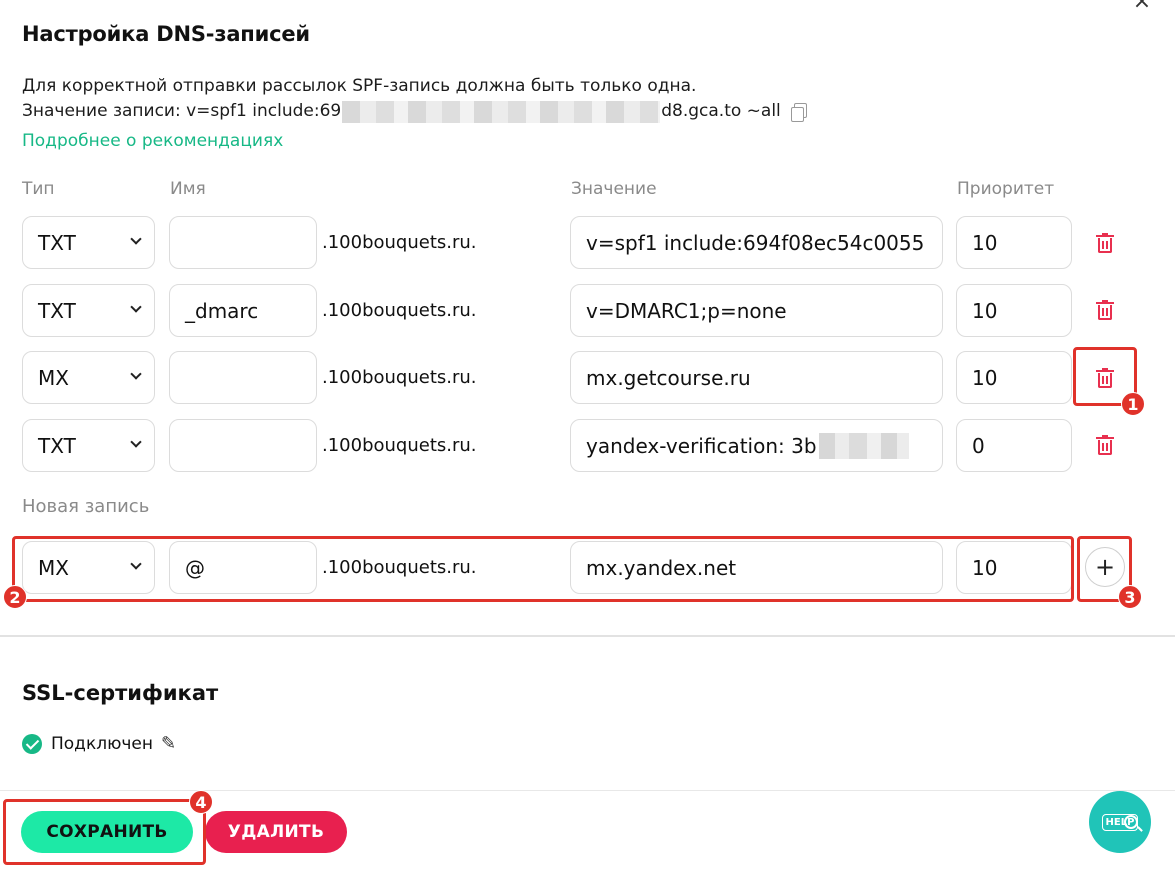 The height and width of the screenshot is (870, 1175). I want to click on help-button: HELP, so click(1120, 822).